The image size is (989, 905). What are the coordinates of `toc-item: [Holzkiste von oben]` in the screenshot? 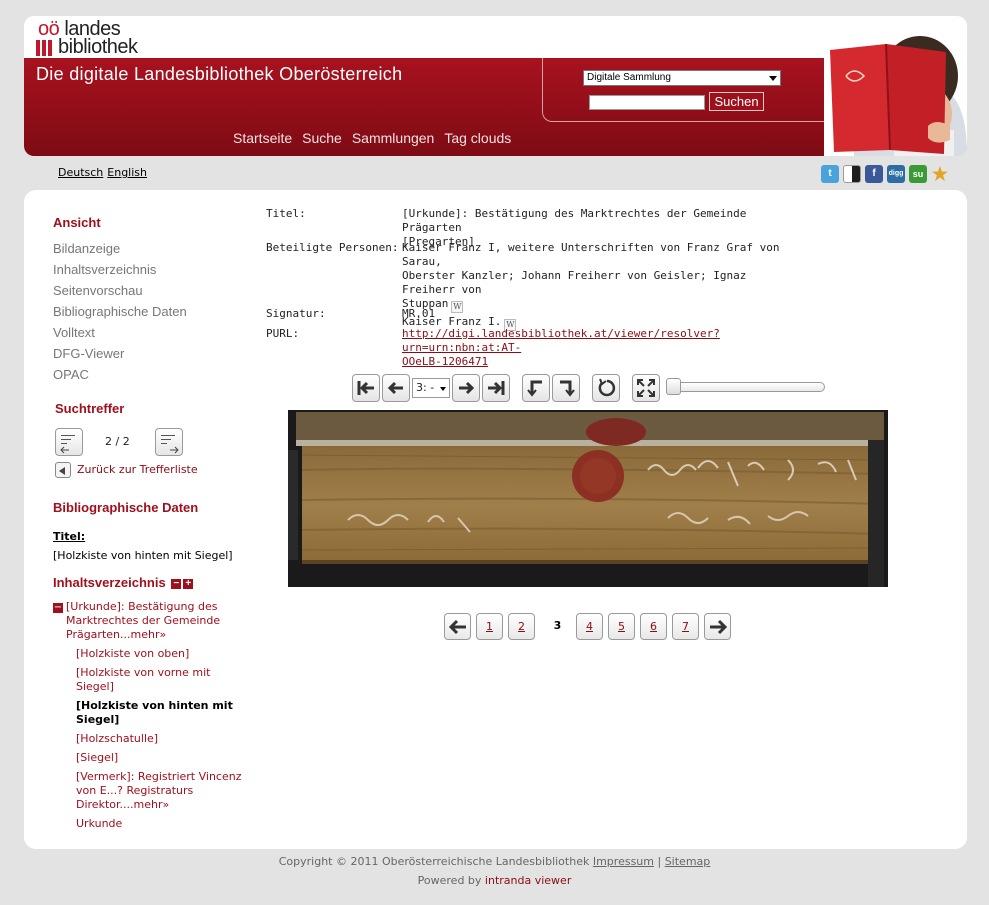 It's located at (132, 654).